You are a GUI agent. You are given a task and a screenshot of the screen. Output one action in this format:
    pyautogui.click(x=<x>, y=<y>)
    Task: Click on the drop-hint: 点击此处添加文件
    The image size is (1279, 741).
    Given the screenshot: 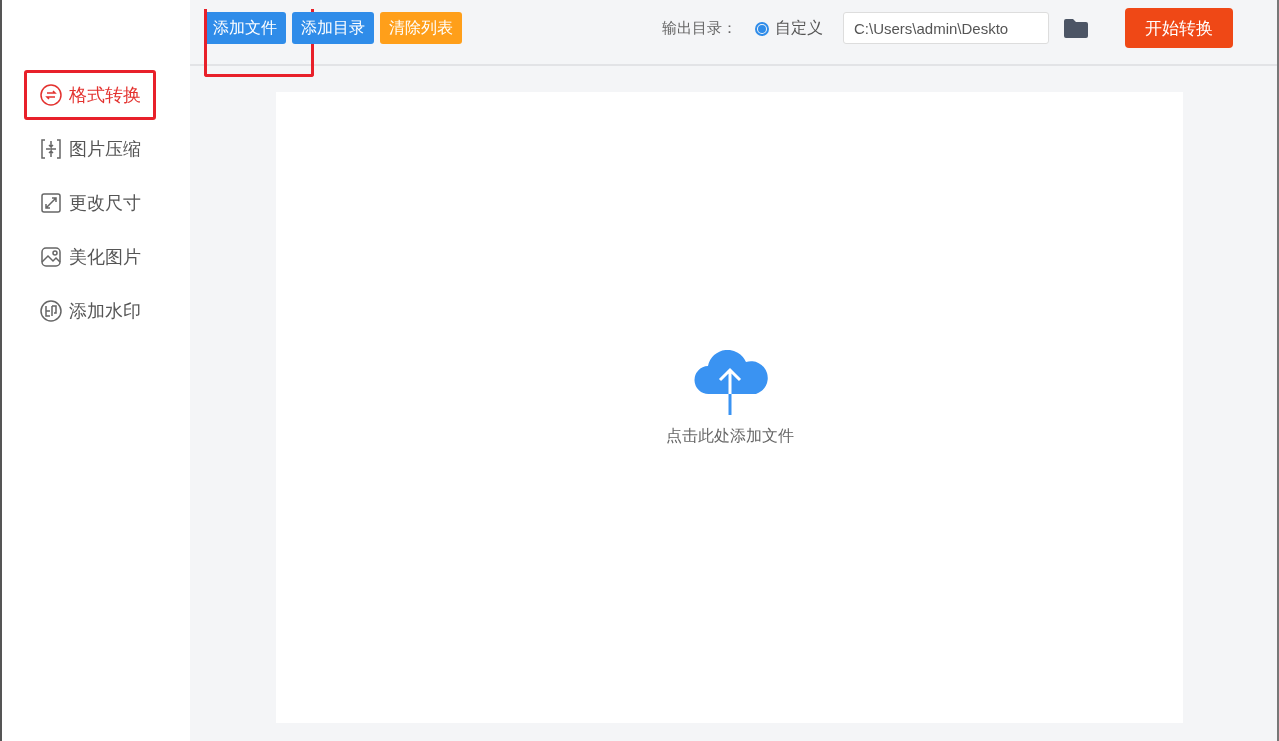 What is the action you would take?
    pyautogui.click(x=729, y=436)
    